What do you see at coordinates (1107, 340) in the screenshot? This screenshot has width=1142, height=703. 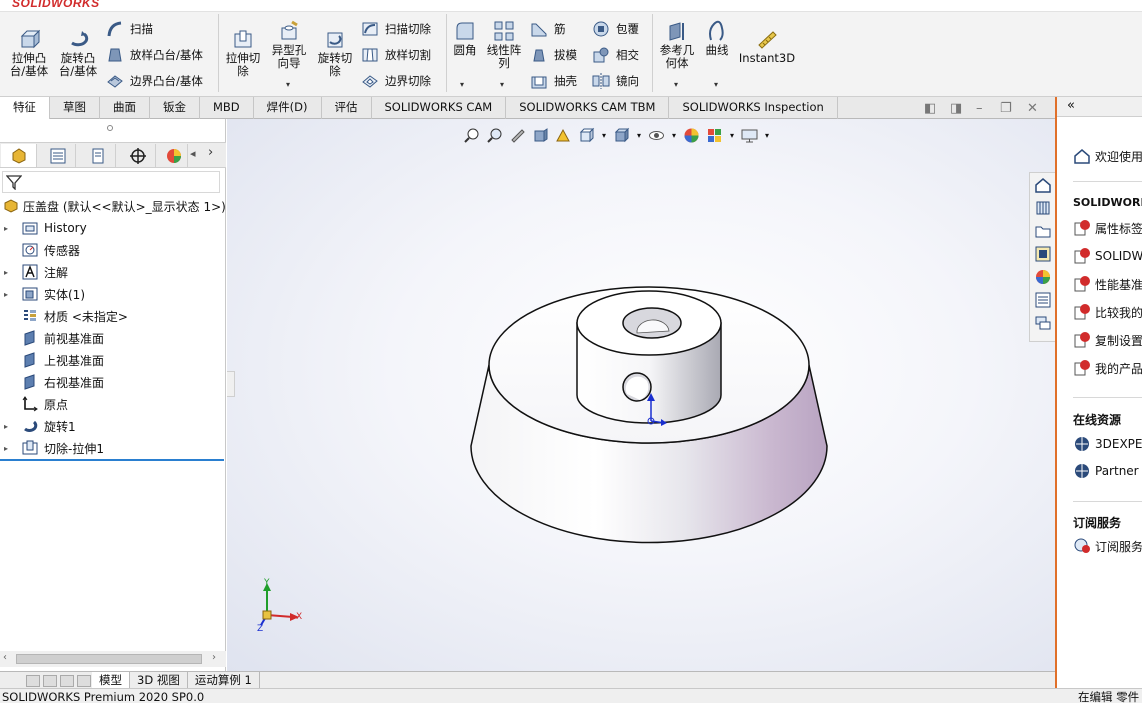 I see `task-pane-link: 复制设置` at bounding box center [1107, 340].